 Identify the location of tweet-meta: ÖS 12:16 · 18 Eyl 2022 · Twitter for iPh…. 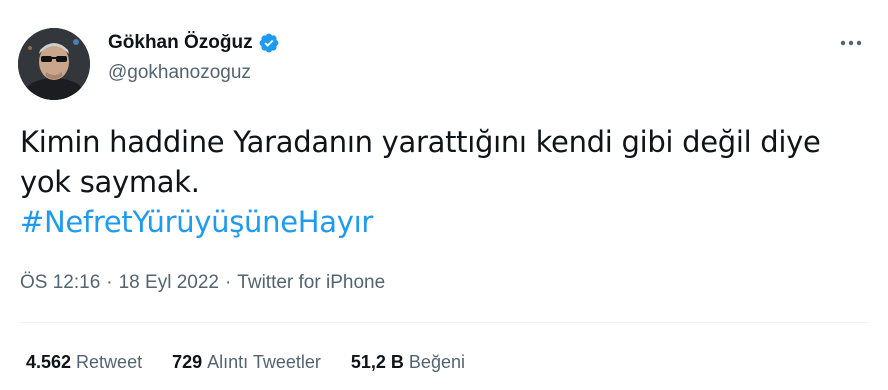
(202, 283).